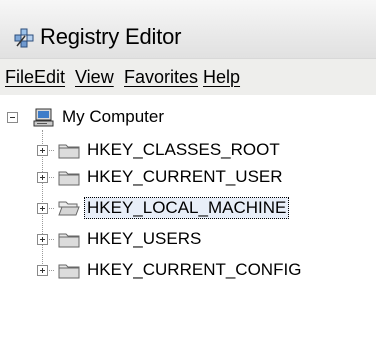 The height and width of the screenshot is (353, 376). Describe the element at coordinates (185, 177) in the screenshot. I see `tree-label-hkey-current-user: HKEY_CURRENT_USER` at that location.